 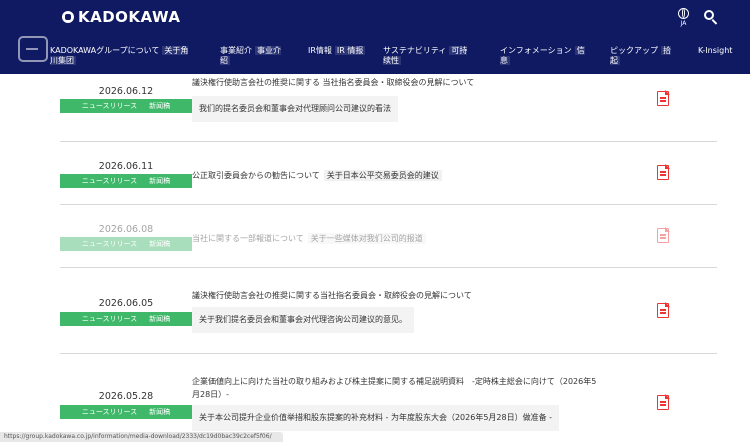 What do you see at coordinates (236, 50) in the screenshot?
I see `nav-label: 事業紹介` at bounding box center [236, 50].